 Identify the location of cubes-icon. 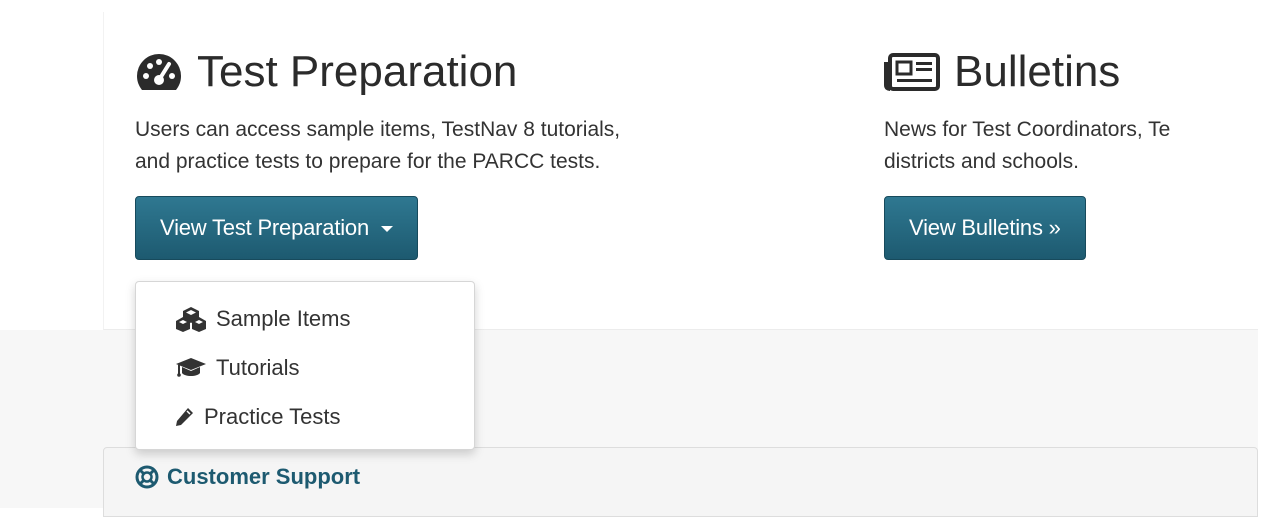
(191, 319).